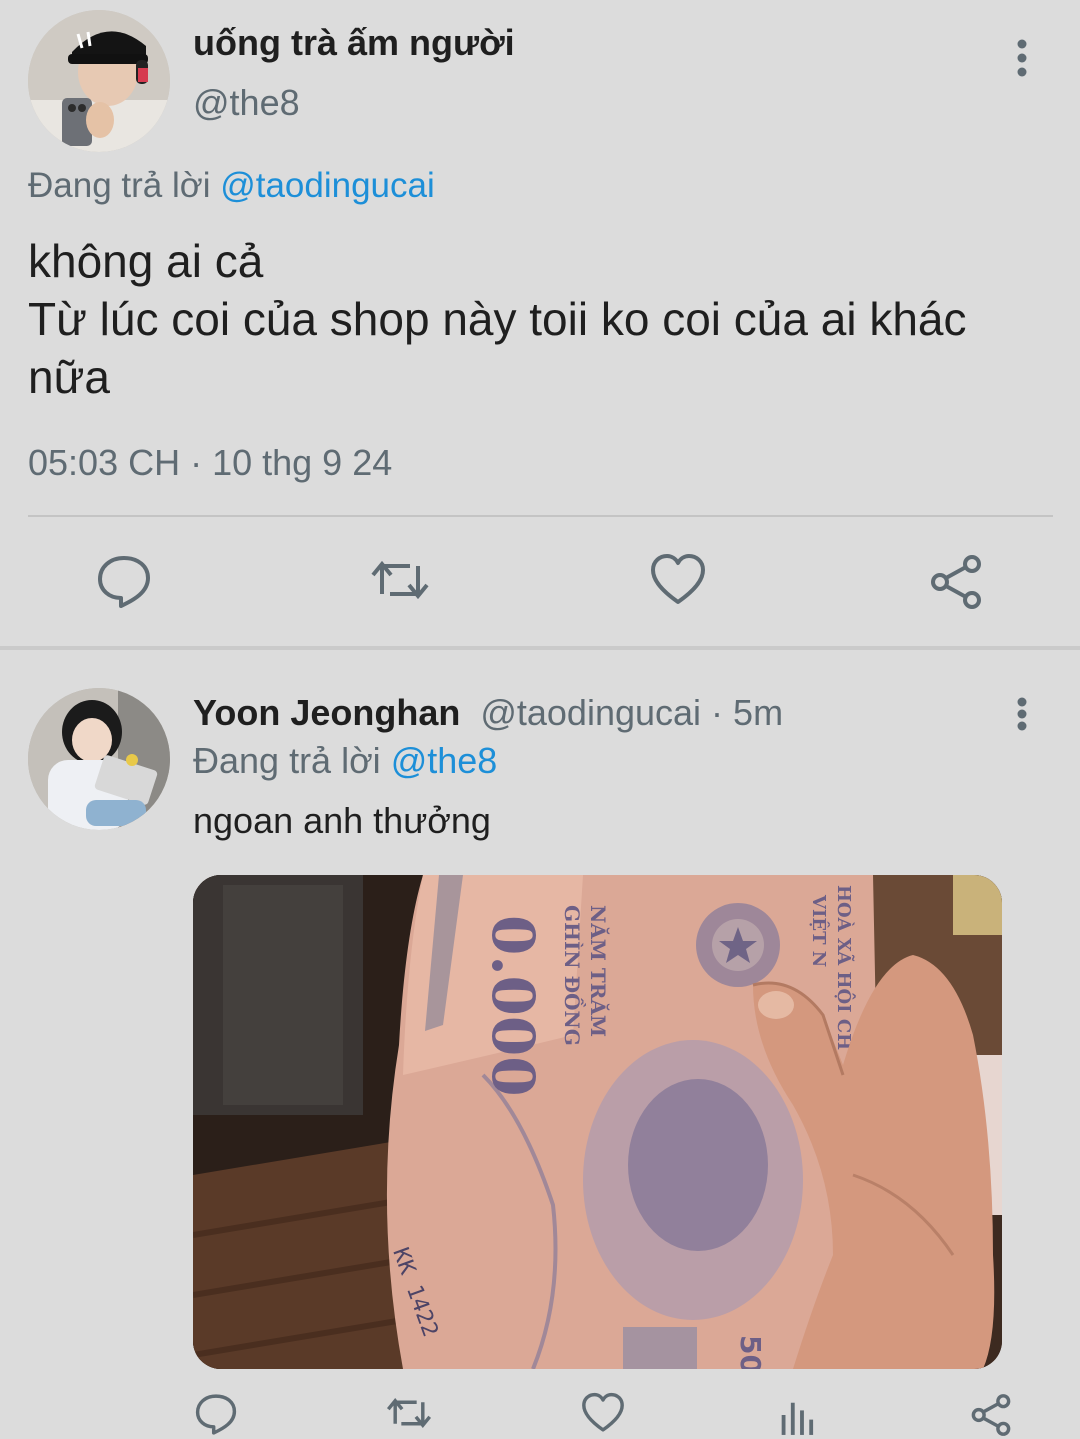  Describe the element at coordinates (246, 103) in the screenshot. I see `author-handle: @the8` at that location.